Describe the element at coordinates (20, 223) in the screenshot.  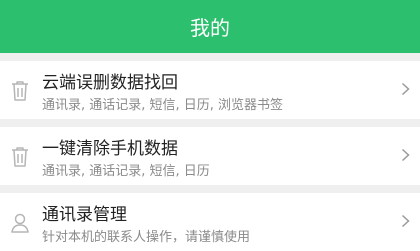
I see `person-icon` at that location.